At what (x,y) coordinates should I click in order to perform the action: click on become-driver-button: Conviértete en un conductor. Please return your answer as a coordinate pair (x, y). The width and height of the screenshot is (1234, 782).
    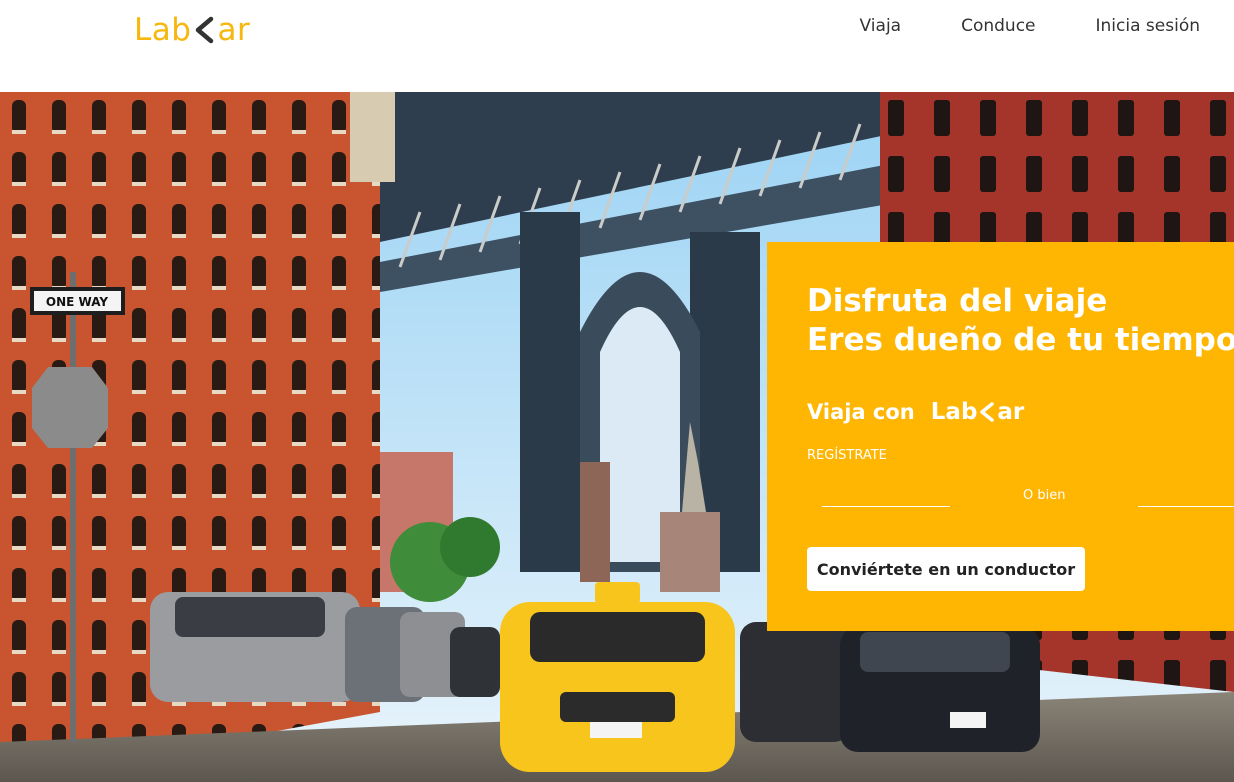
    Looking at the image, I should click on (946, 569).